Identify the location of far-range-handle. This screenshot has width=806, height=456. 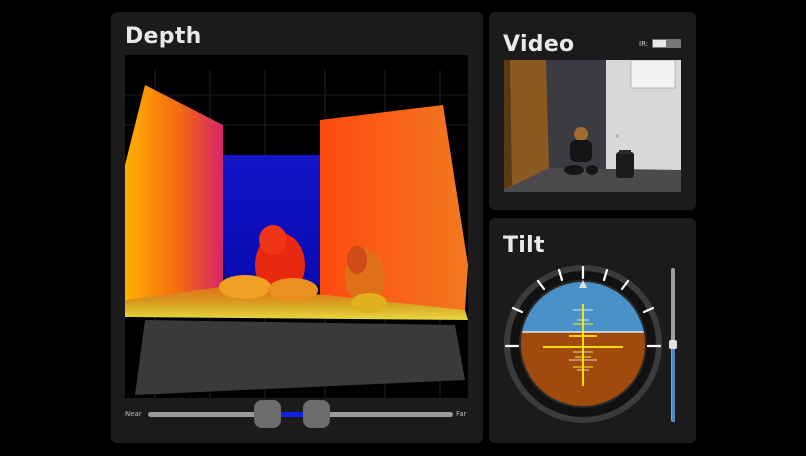
(316, 414).